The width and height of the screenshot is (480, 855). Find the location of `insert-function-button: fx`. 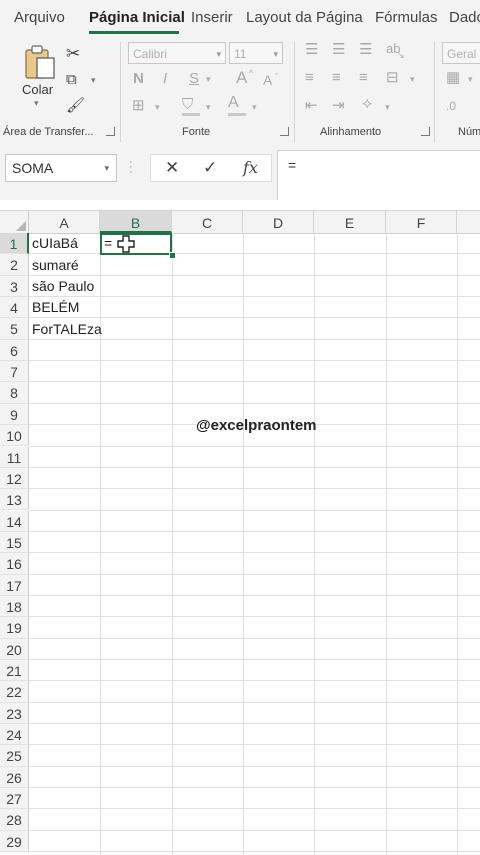

insert-function-button: fx is located at coordinates (250, 168).